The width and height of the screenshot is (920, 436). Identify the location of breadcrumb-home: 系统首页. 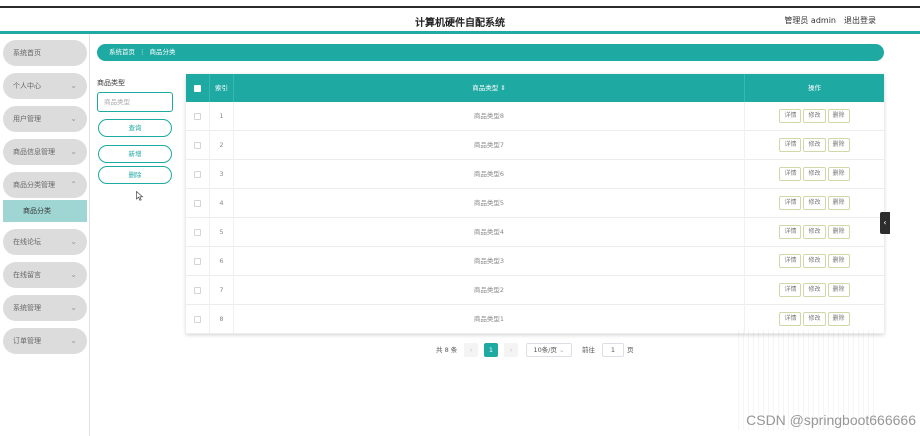
(122, 52).